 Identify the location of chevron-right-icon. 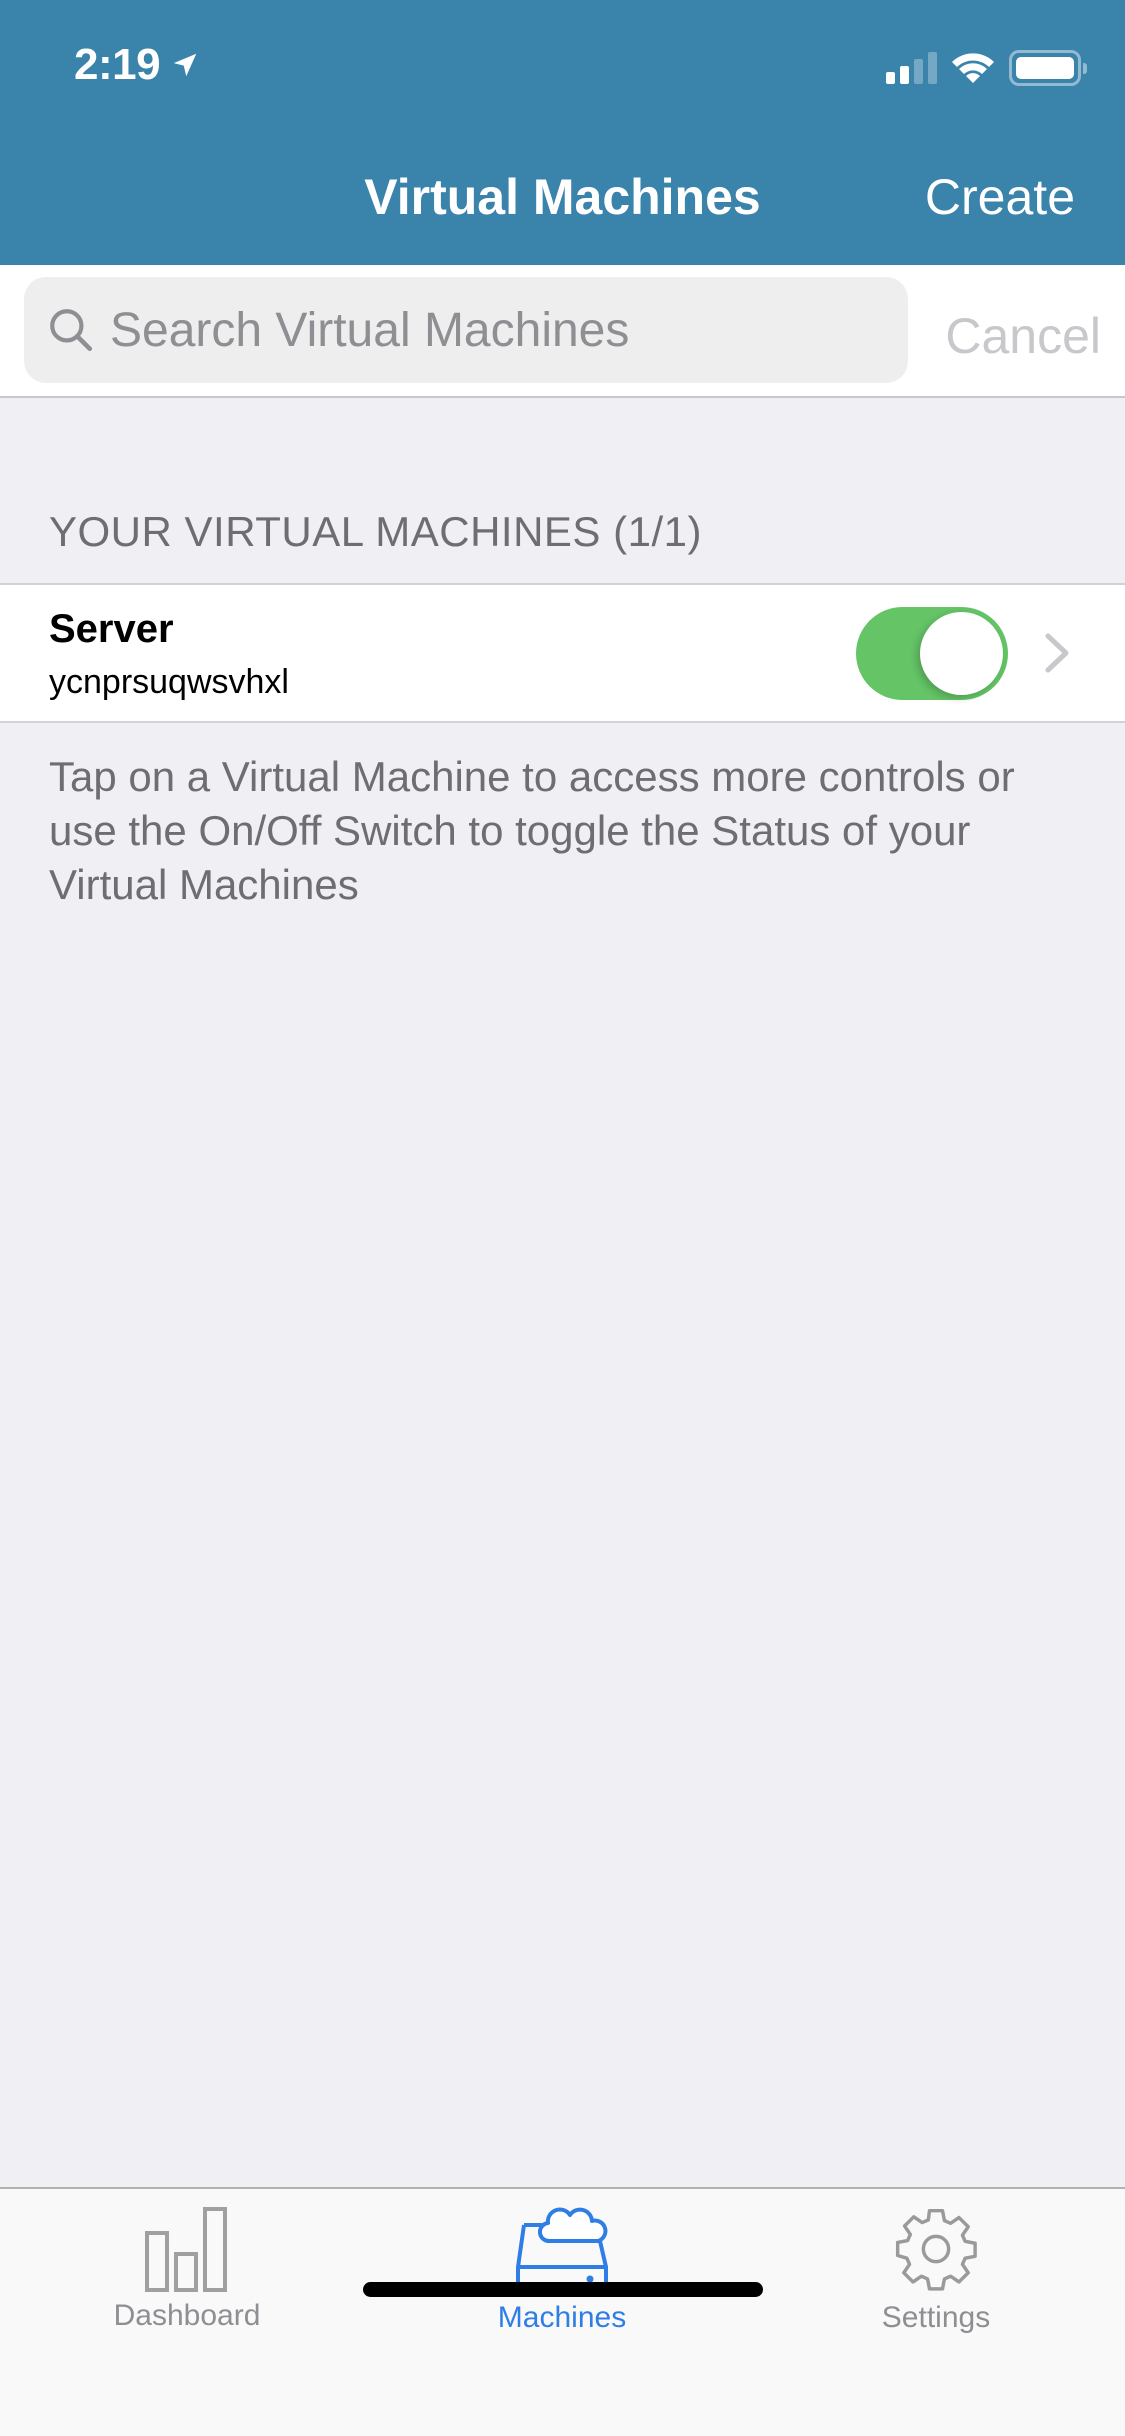
(1057, 653).